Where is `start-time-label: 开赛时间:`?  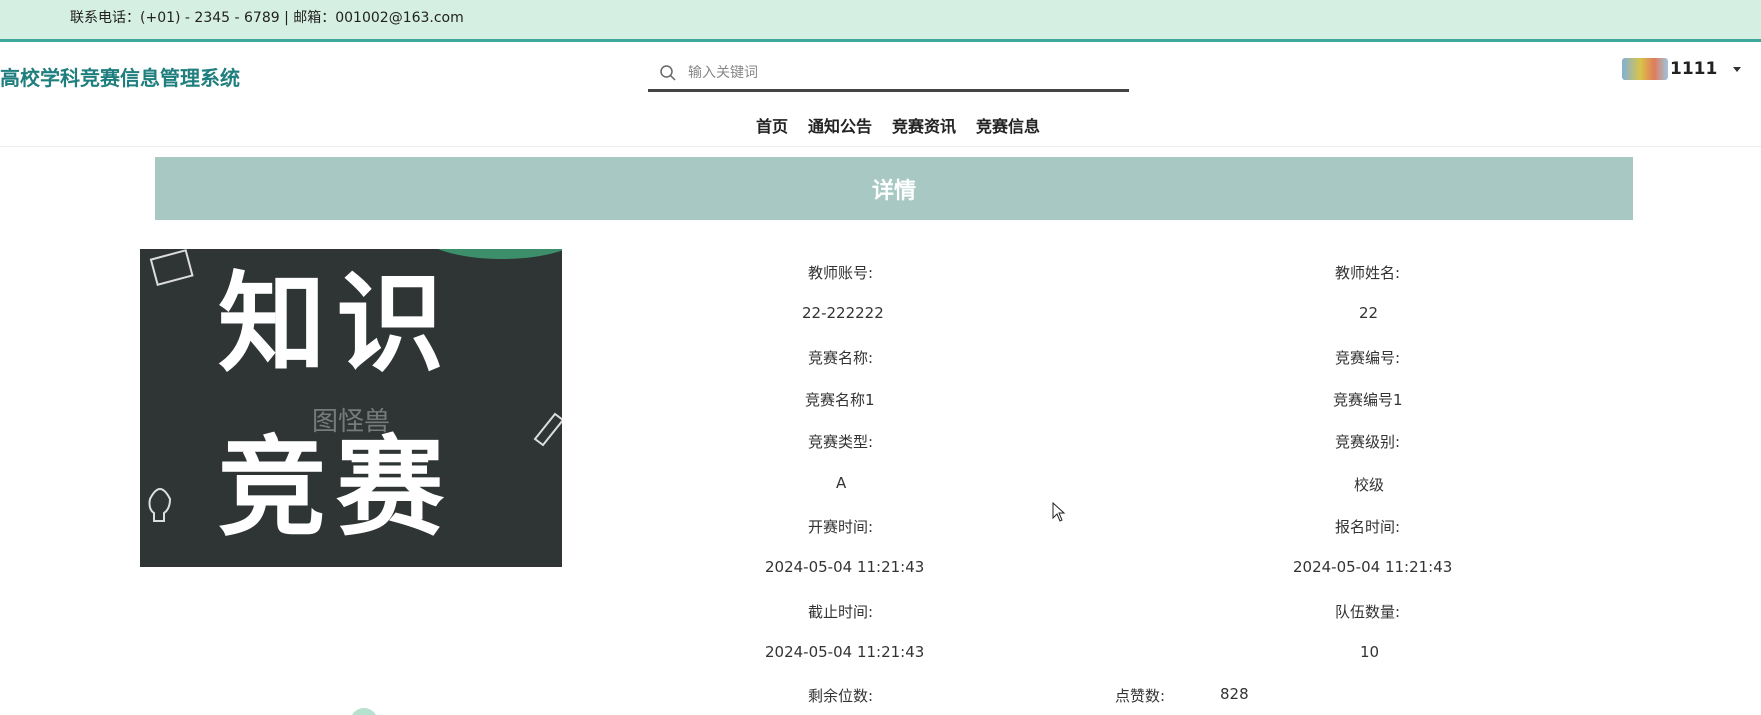 start-time-label: 开赛时间: is located at coordinates (841, 527).